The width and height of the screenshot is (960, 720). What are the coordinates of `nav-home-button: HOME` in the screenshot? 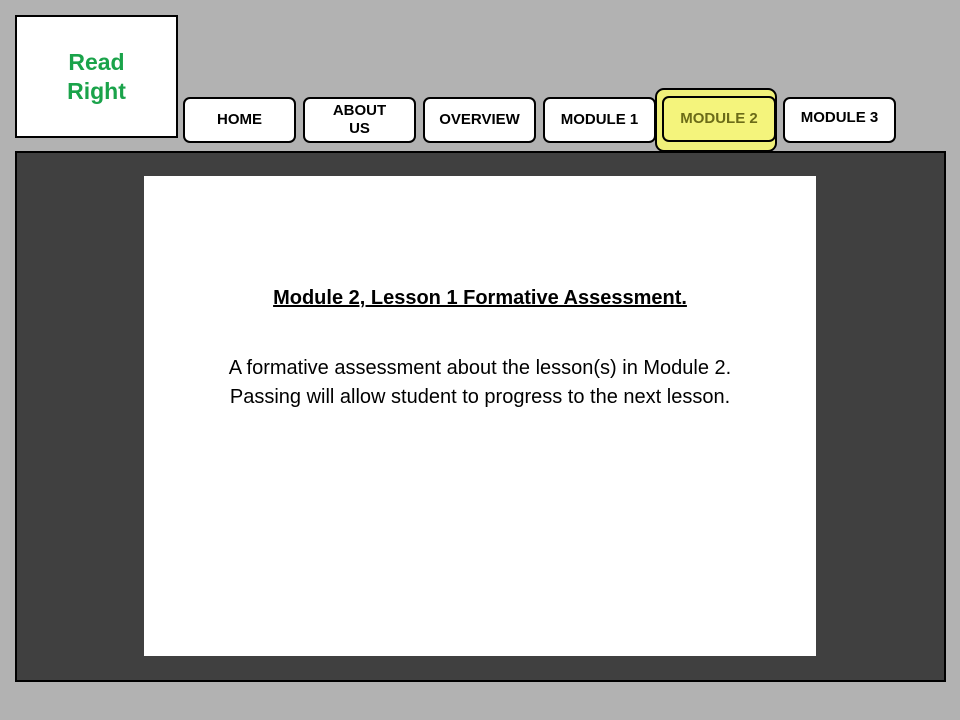 It's located at (239, 120).